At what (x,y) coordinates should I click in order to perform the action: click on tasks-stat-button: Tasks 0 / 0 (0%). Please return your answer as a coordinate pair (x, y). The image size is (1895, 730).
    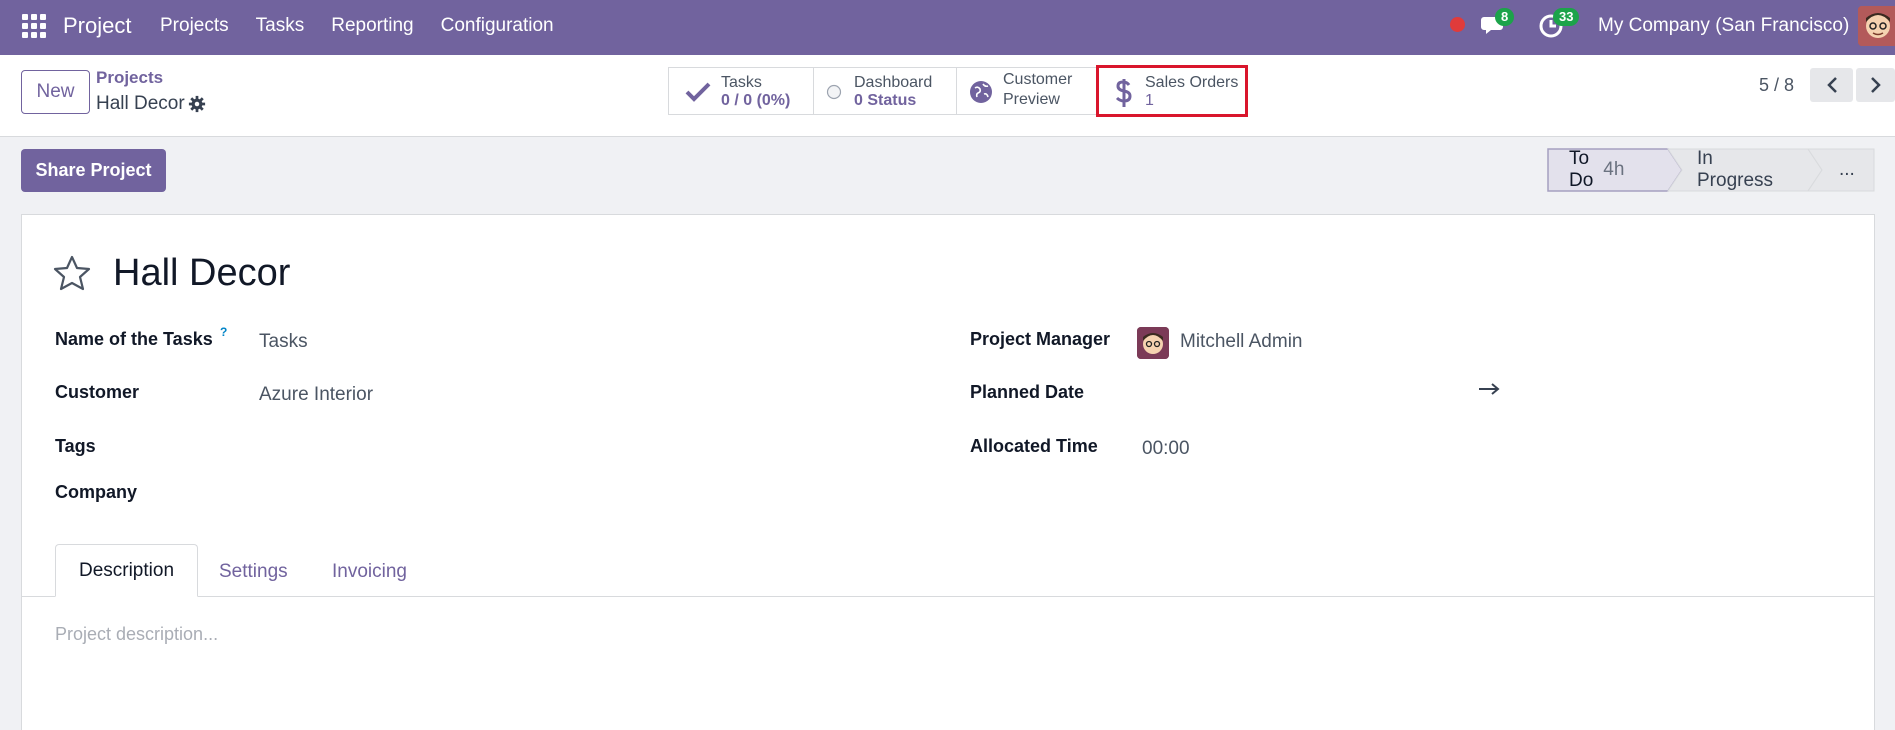
    Looking at the image, I should click on (740, 91).